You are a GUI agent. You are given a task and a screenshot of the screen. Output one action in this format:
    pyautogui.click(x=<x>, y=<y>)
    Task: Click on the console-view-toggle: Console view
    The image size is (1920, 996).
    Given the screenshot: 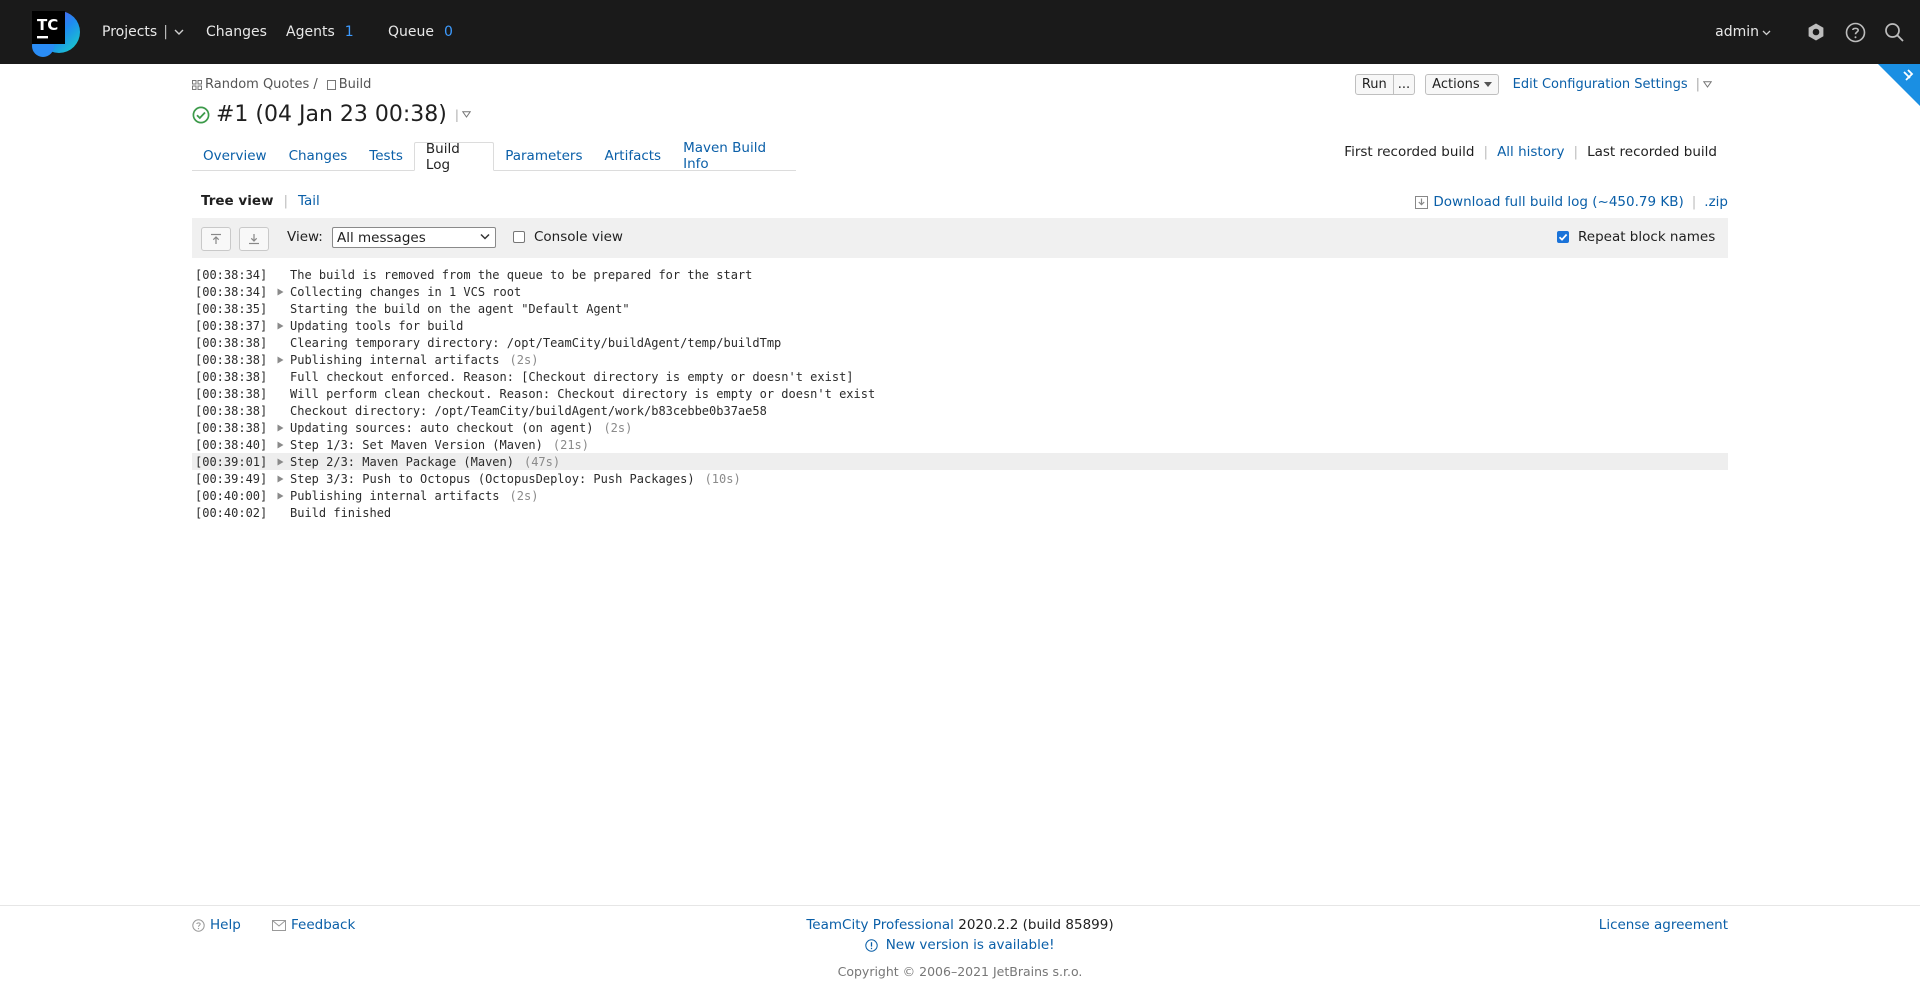 What is the action you would take?
    pyautogui.click(x=568, y=237)
    